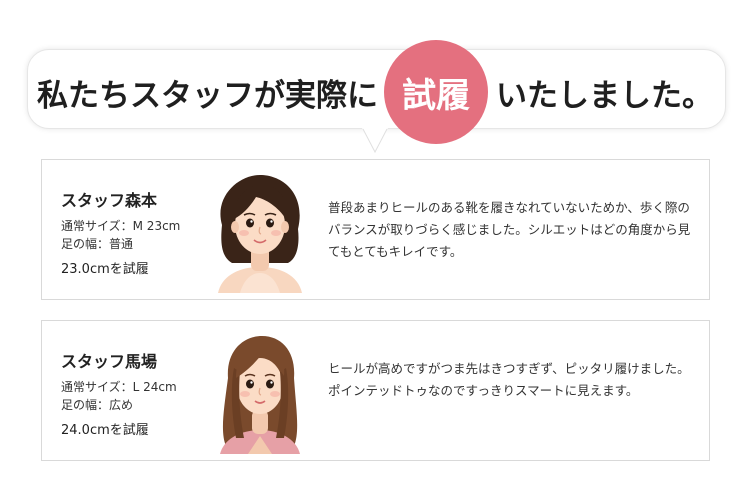 This screenshot has width=750, height=500. Describe the element at coordinates (109, 361) in the screenshot. I see `staff-name: スタッフ馬場` at that location.